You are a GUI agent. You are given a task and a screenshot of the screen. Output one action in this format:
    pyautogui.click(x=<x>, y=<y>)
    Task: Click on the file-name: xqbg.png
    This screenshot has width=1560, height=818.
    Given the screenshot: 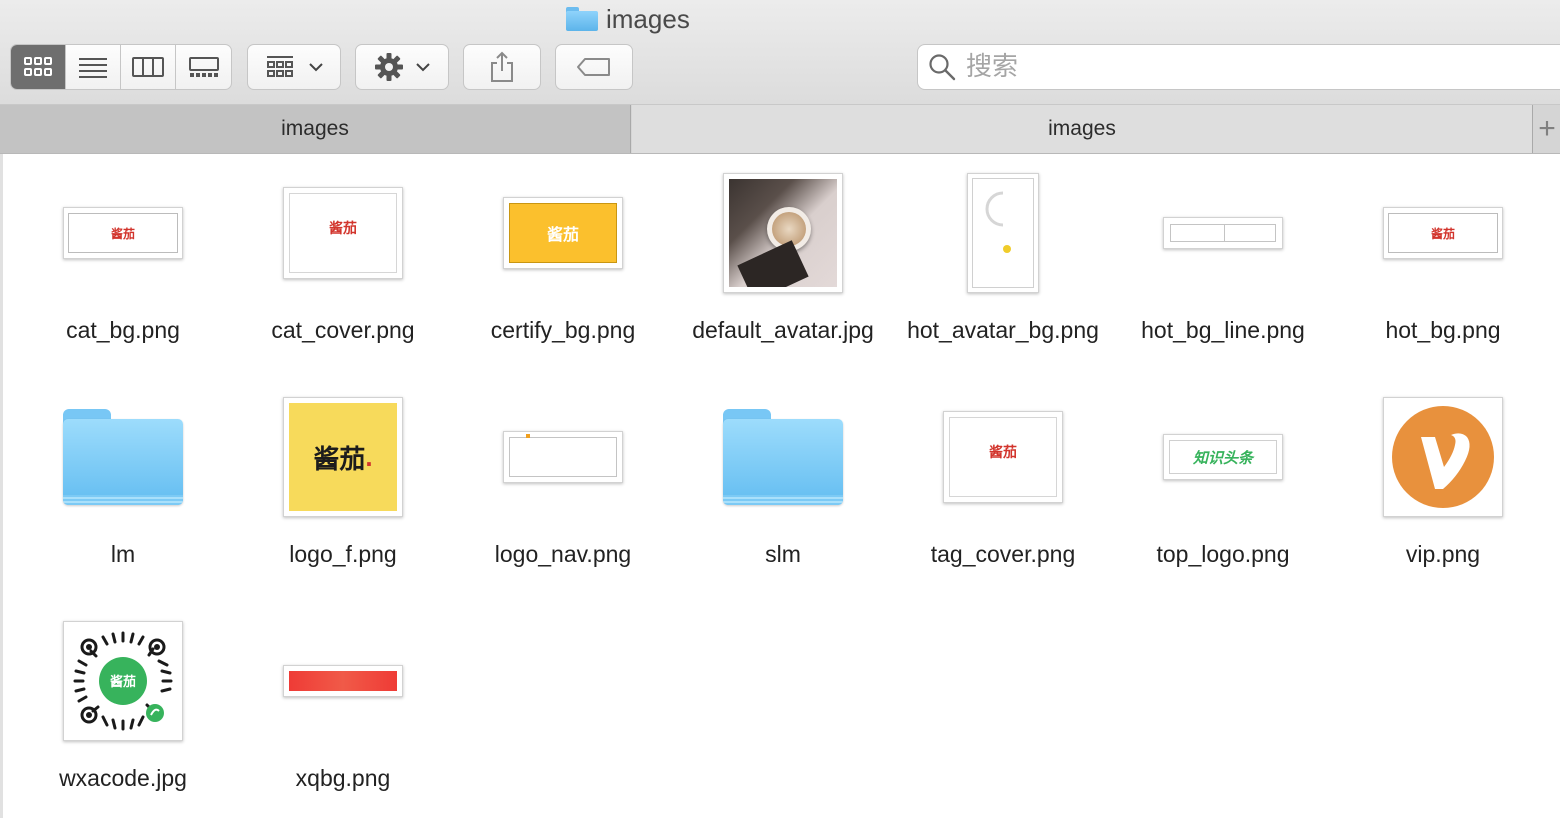 What is the action you would take?
    pyautogui.click(x=343, y=778)
    